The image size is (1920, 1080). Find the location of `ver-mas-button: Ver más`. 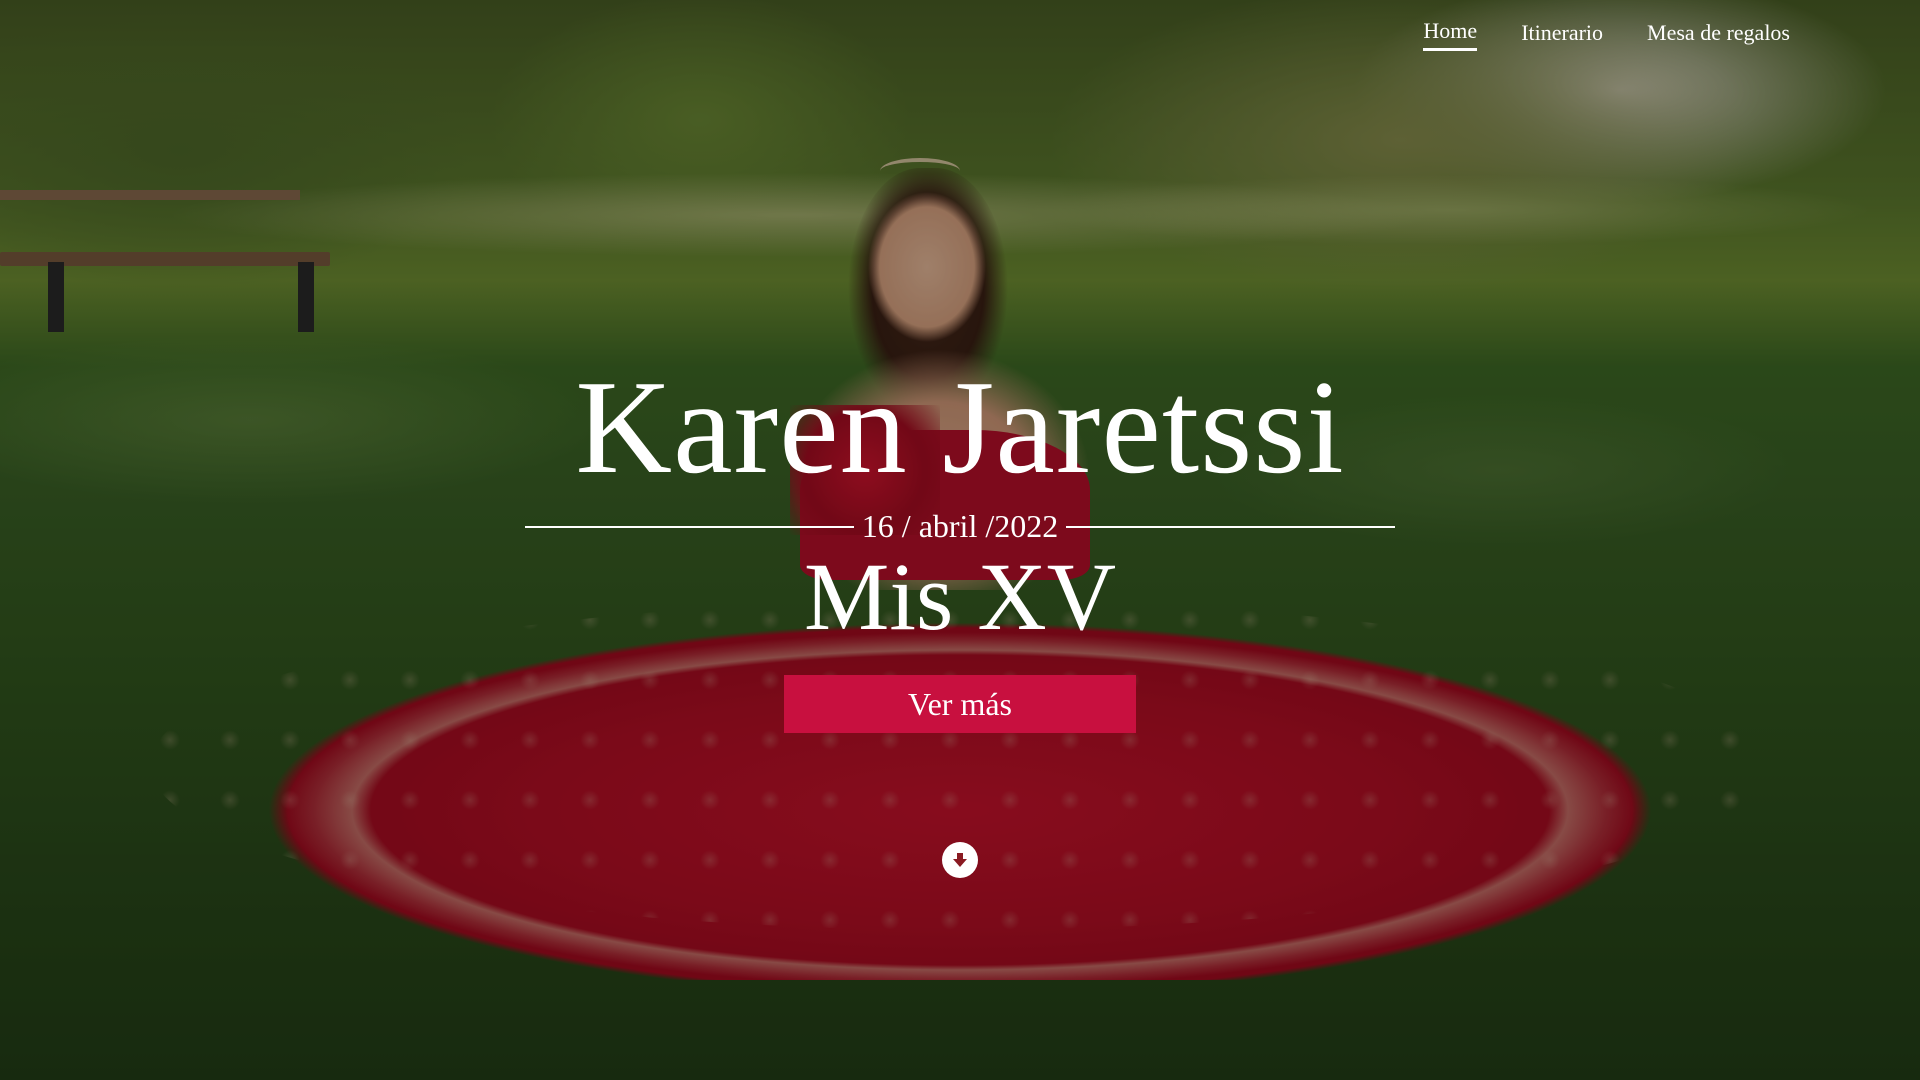

ver-mas-button: Ver más is located at coordinates (960, 704).